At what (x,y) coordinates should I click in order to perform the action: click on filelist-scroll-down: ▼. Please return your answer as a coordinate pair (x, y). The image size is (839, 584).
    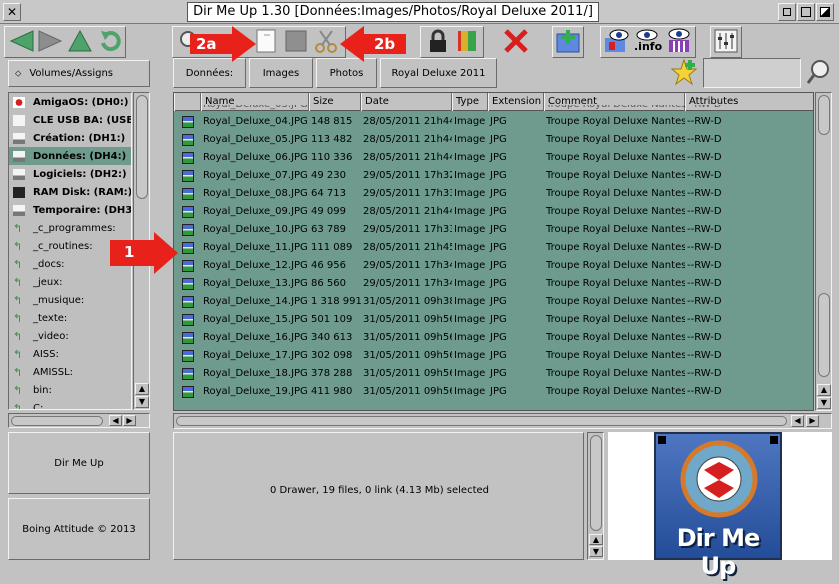
    Looking at the image, I should click on (824, 403).